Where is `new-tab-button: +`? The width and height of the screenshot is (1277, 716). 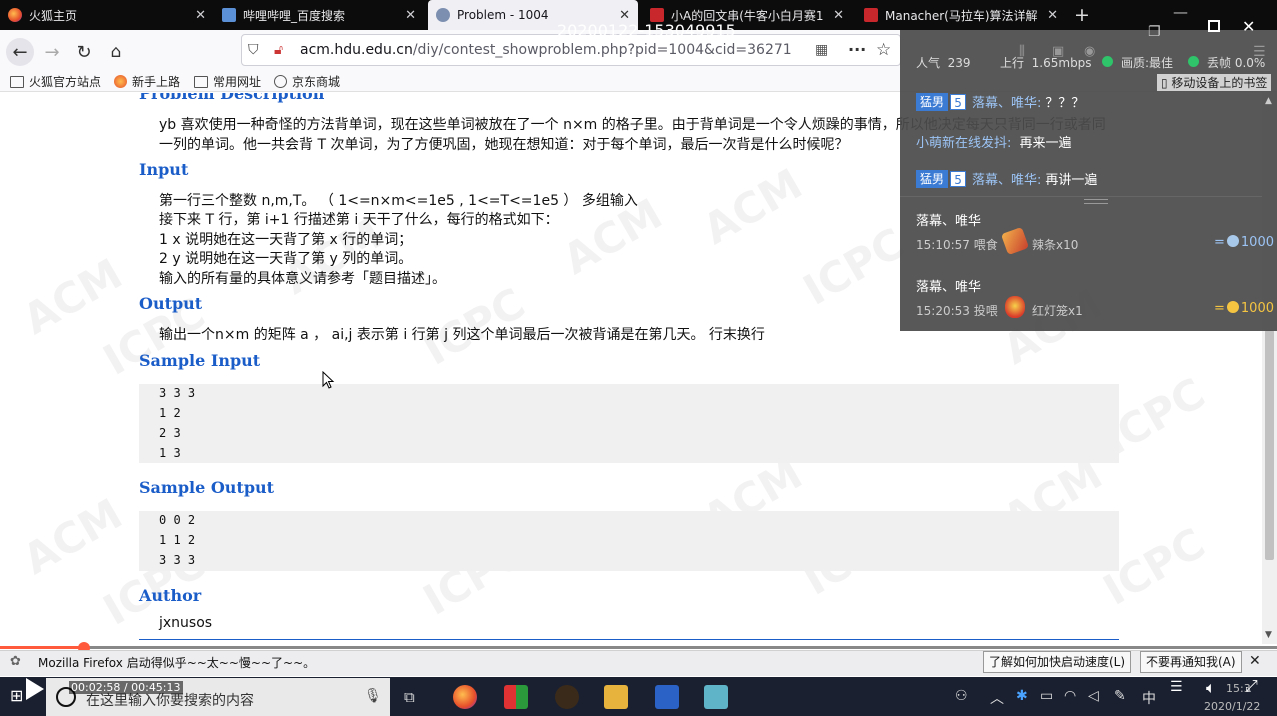
new-tab-button: + is located at coordinates (1082, 15).